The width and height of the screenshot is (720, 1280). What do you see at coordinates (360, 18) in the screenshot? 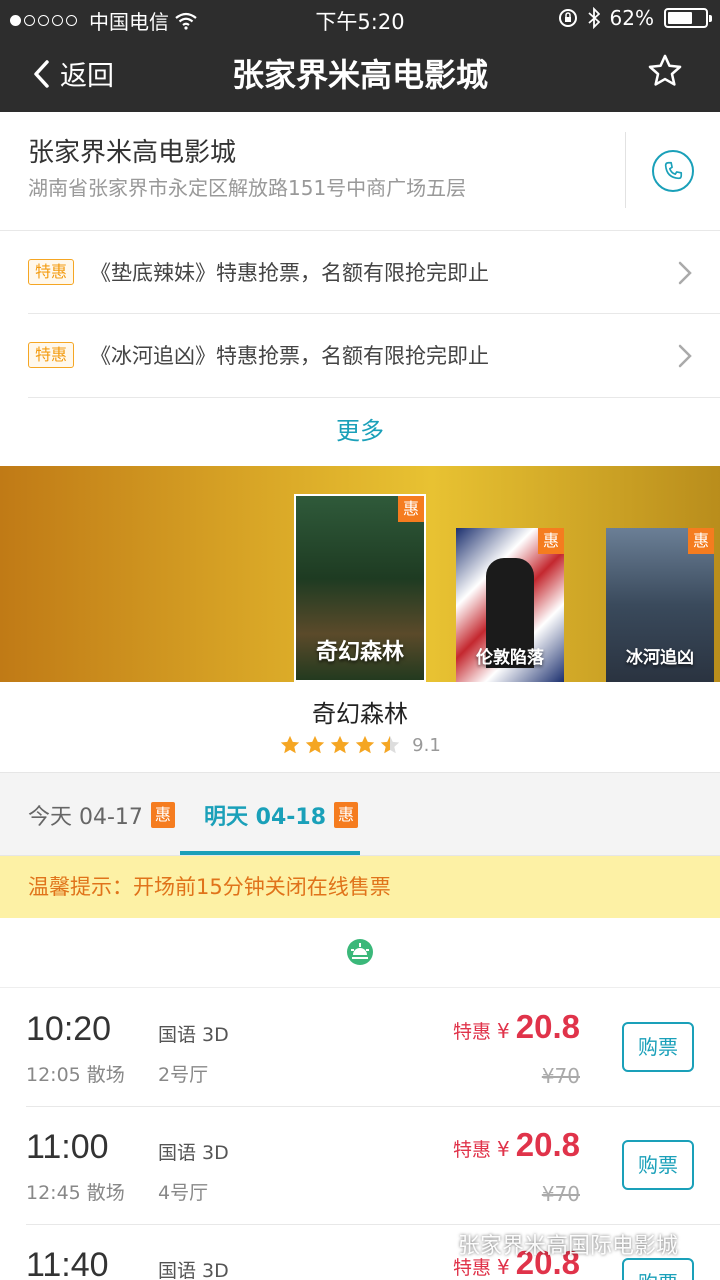
I see `status-bar: 中国电信 下午5:20 62%` at bounding box center [360, 18].